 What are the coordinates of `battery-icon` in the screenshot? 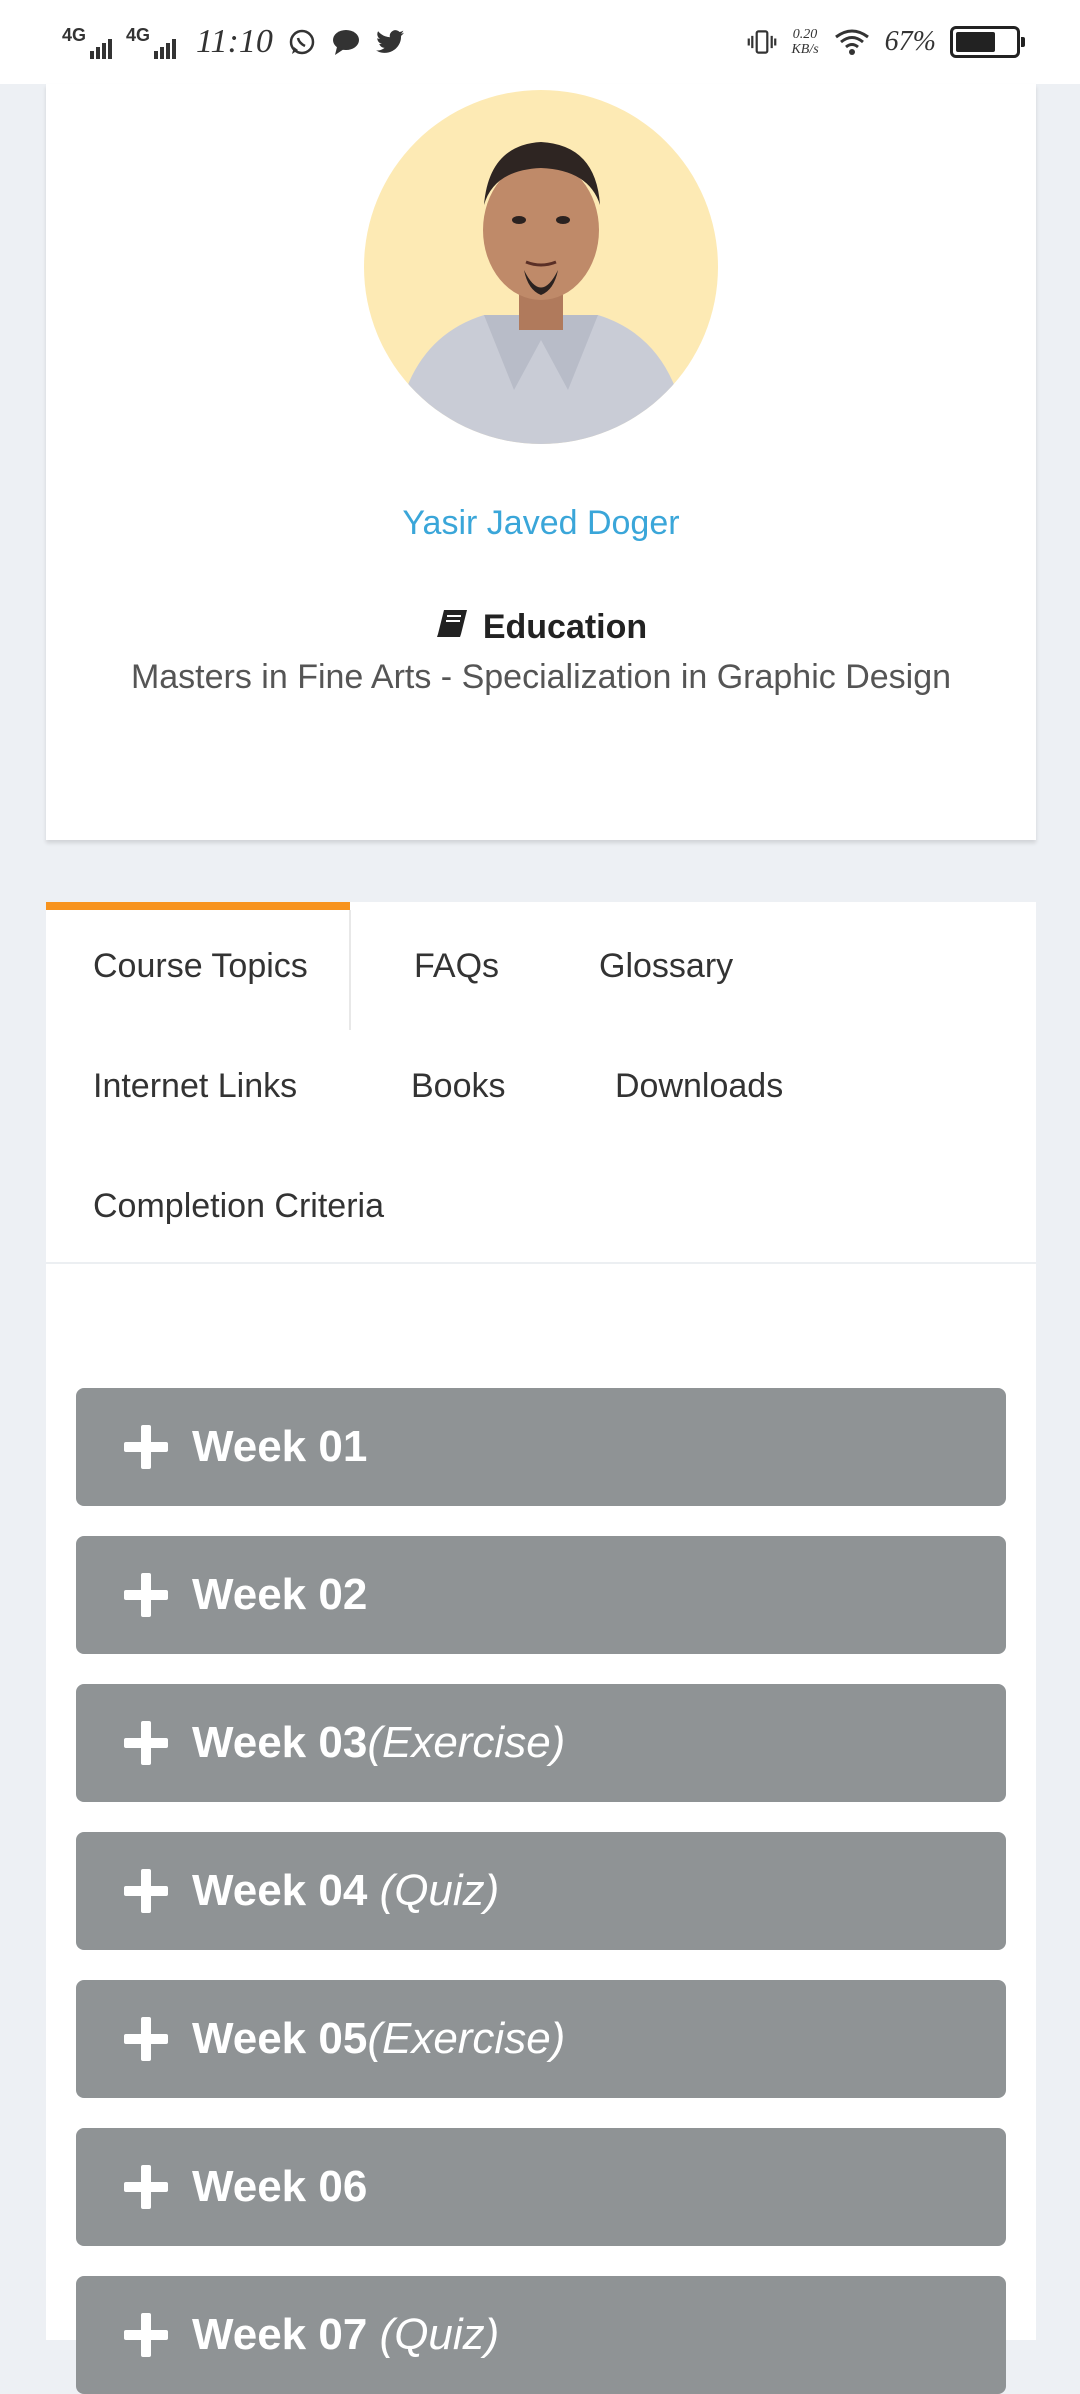 It's located at (987, 42).